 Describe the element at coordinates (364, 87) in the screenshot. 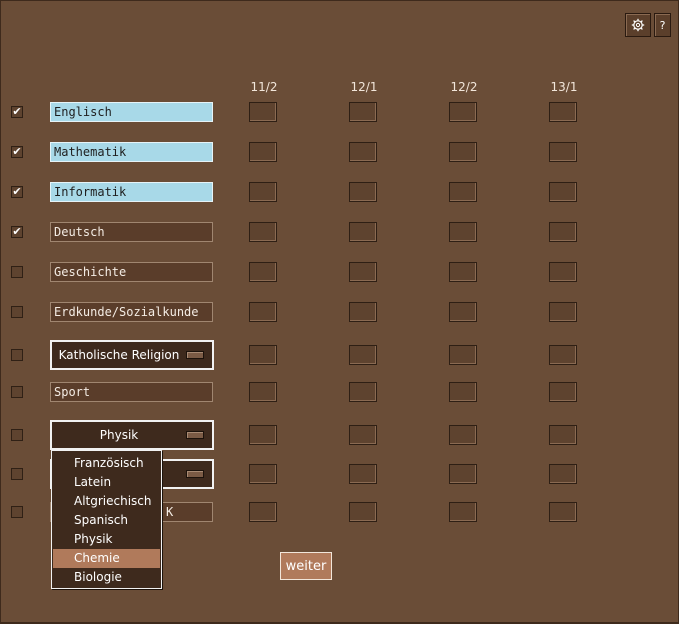

I see `column-header: 12/1` at that location.